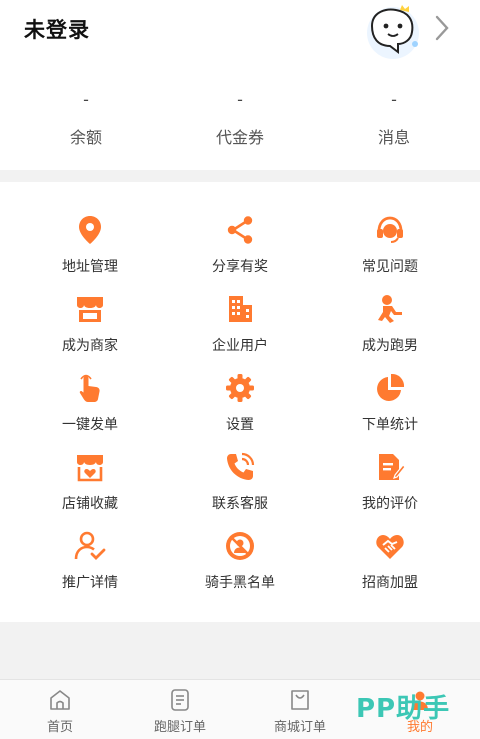 The image size is (480, 739). What do you see at coordinates (240, 490) in the screenshot?
I see `menu-item-contact-service: 联系客服` at bounding box center [240, 490].